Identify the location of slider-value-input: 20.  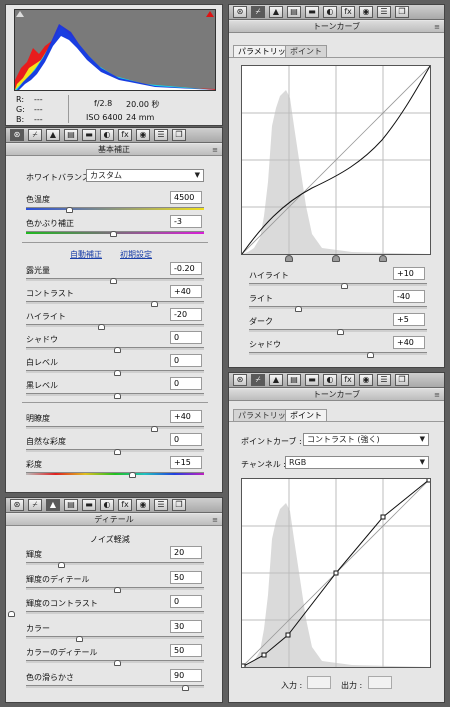
(186, 552).